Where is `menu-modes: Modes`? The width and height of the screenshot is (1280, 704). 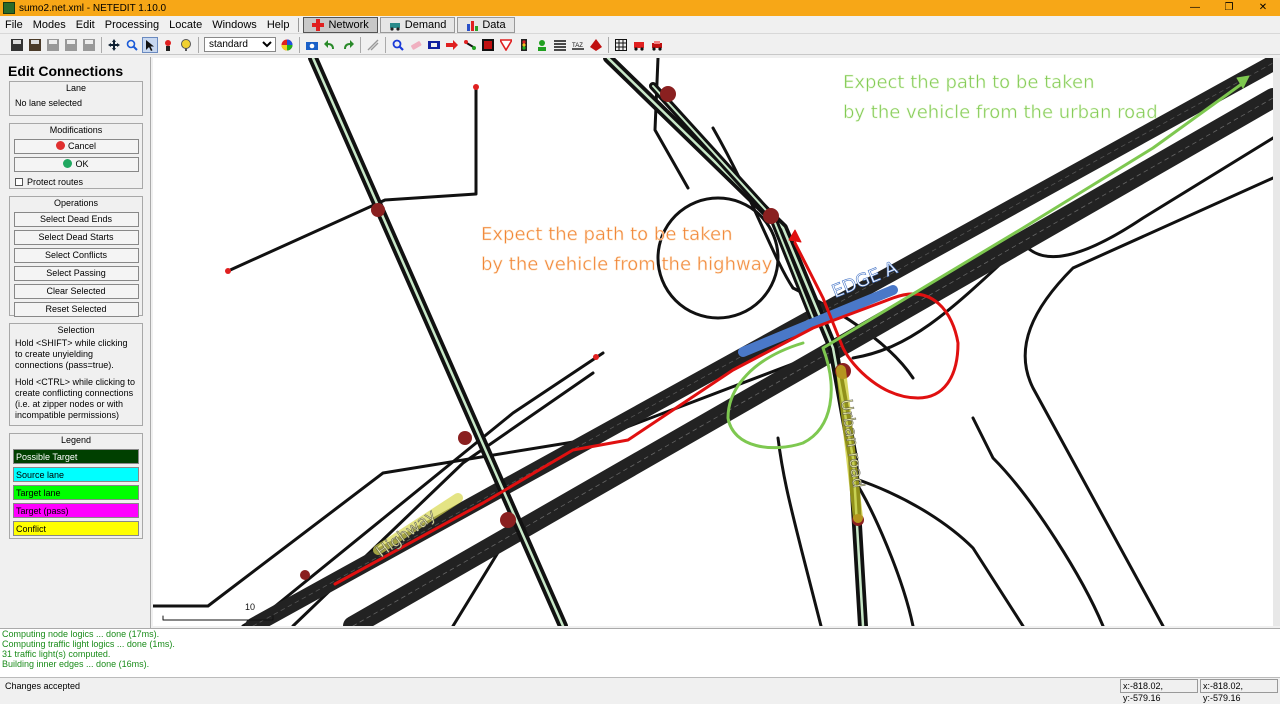
menu-modes: Modes is located at coordinates (49, 25).